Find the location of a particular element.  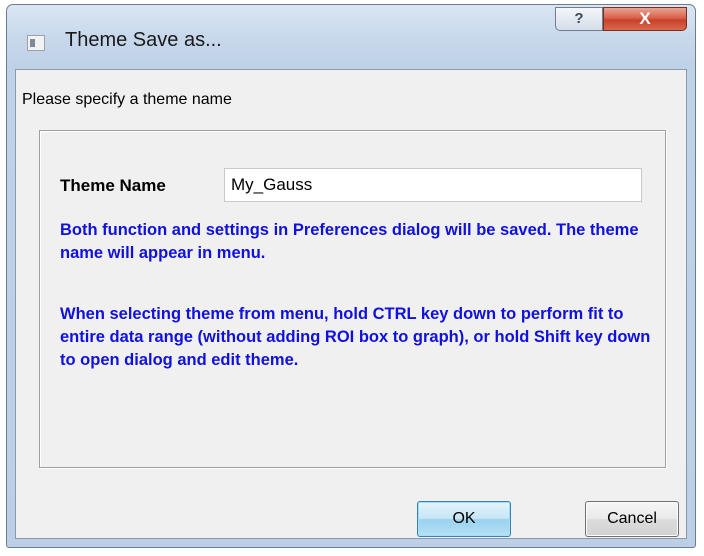

theme-name-label: Theme Name is located at coordinates (113, 185).